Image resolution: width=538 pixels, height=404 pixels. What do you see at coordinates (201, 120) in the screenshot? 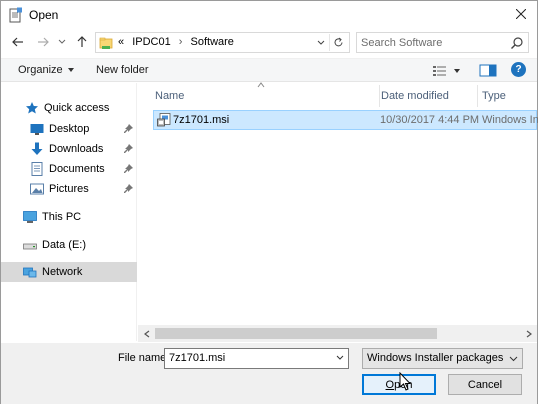
I see `file-name: 7z1701.msi` at bounding box center [201, 120].